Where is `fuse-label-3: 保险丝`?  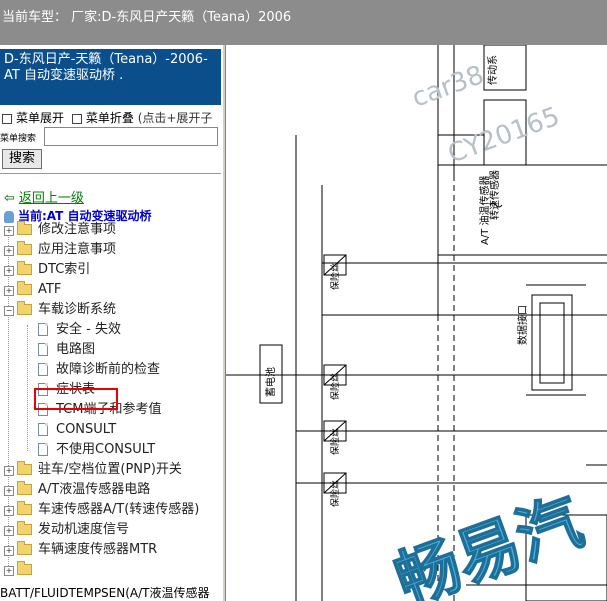
fuse-label-3: 保险丝 is located at coordinates (335, 441).